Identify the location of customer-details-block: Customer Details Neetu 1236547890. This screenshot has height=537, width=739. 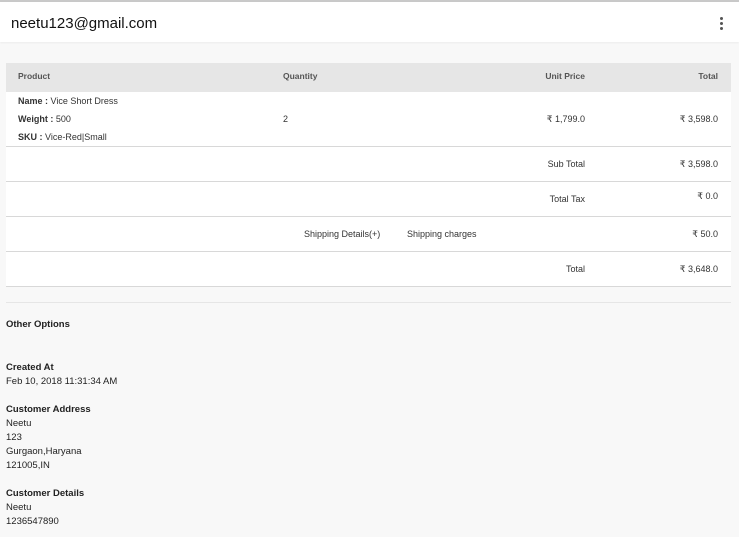
(45, 508).